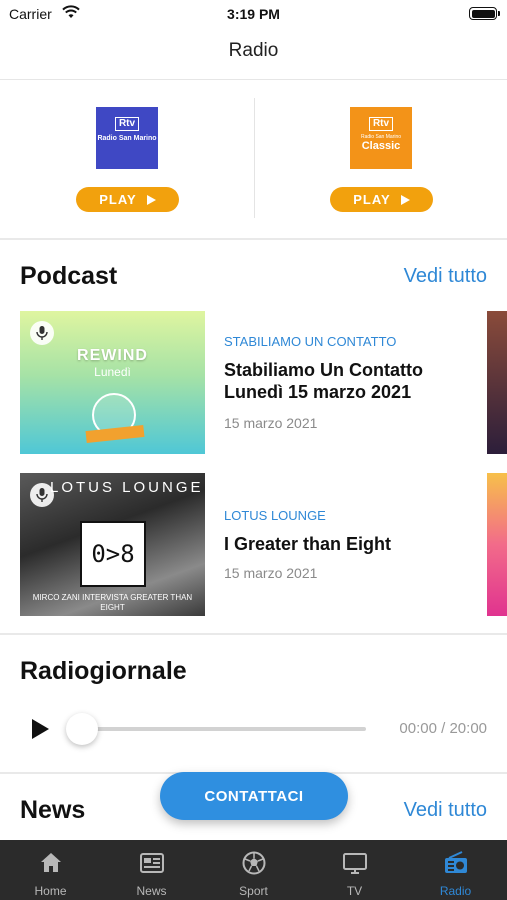 This screenshot has width=507, height=900. What do you see at coordinates (254, 863) in the screenshot?
I see `soccer-ball-icon` at bounding box center [254, 863].